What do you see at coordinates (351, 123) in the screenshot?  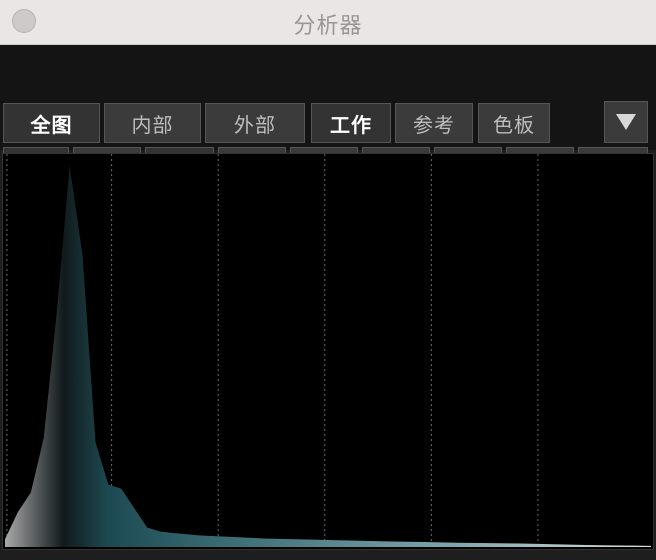 I see `tab-working: 工作` at bounding box center [351, 123].